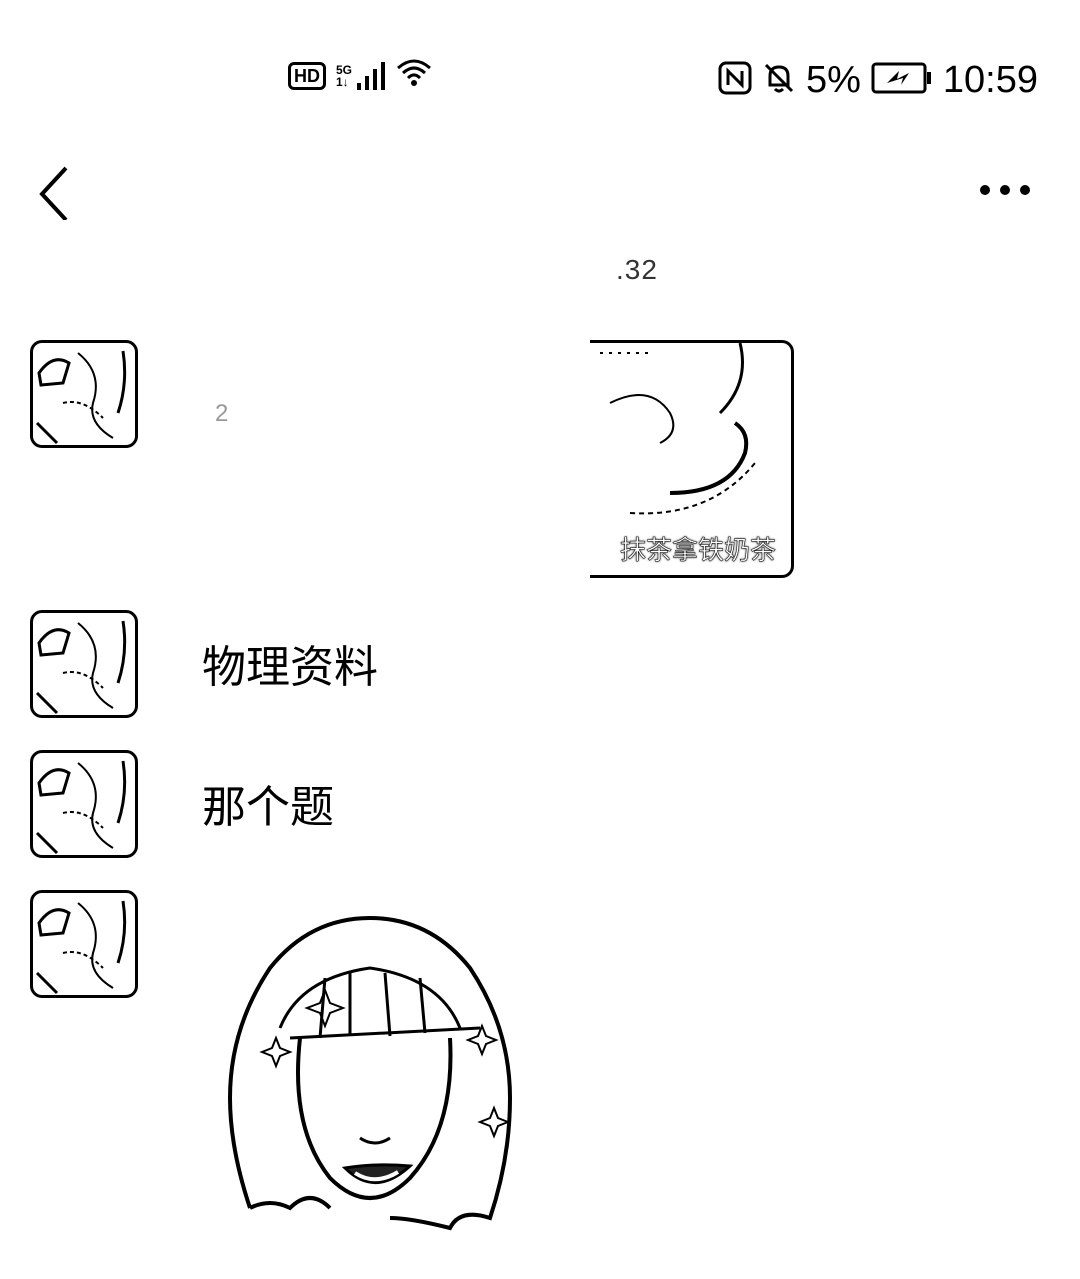 The width and height of the screenshot is (1080, 1279). Describe the element at coordinates (735, 80) in the screenshot. I see `nfc-icon` at that location.